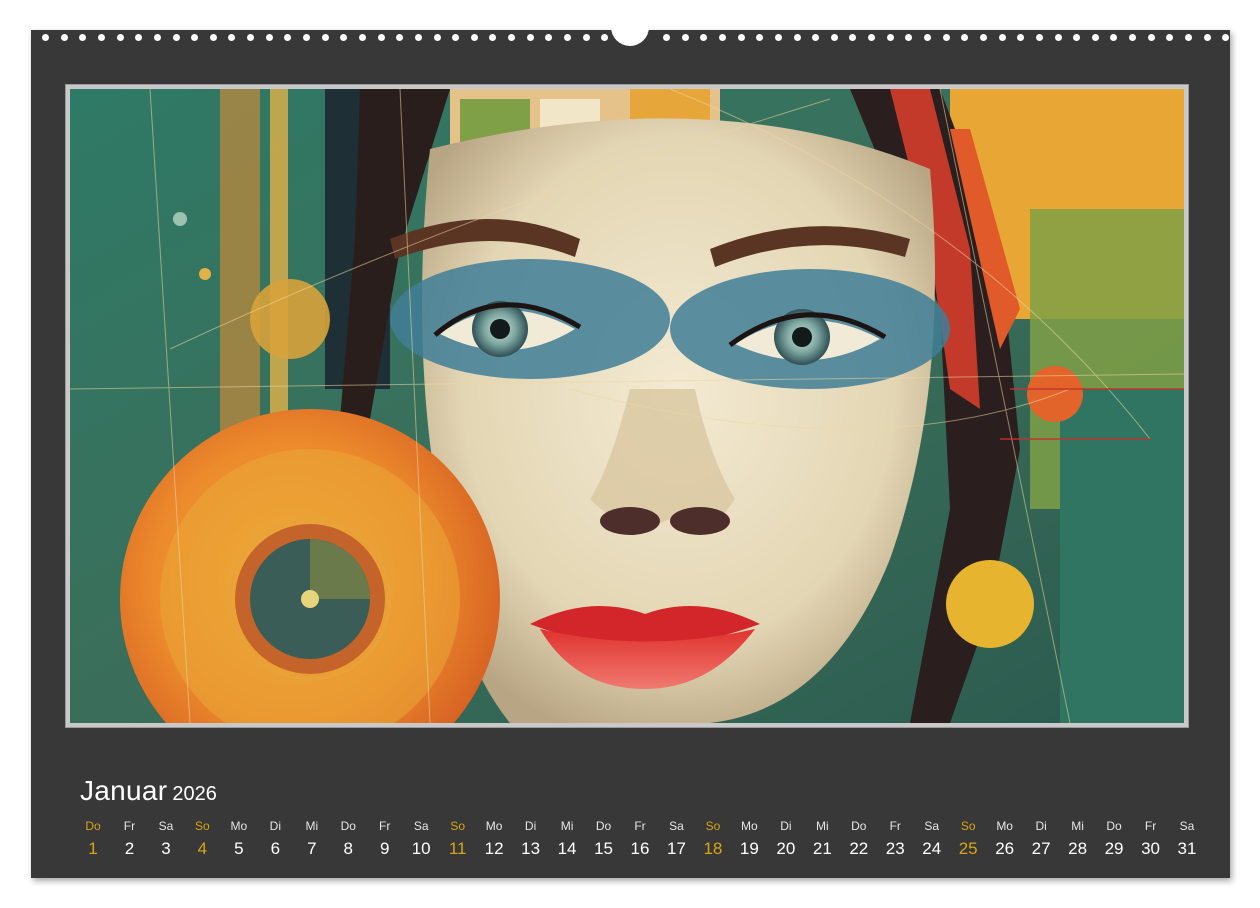 The width and height of the screenshot is (1260, 908). Describe the element at coordinates (1150, 848) in the screenshot. I see `day-number: 30` at that location.